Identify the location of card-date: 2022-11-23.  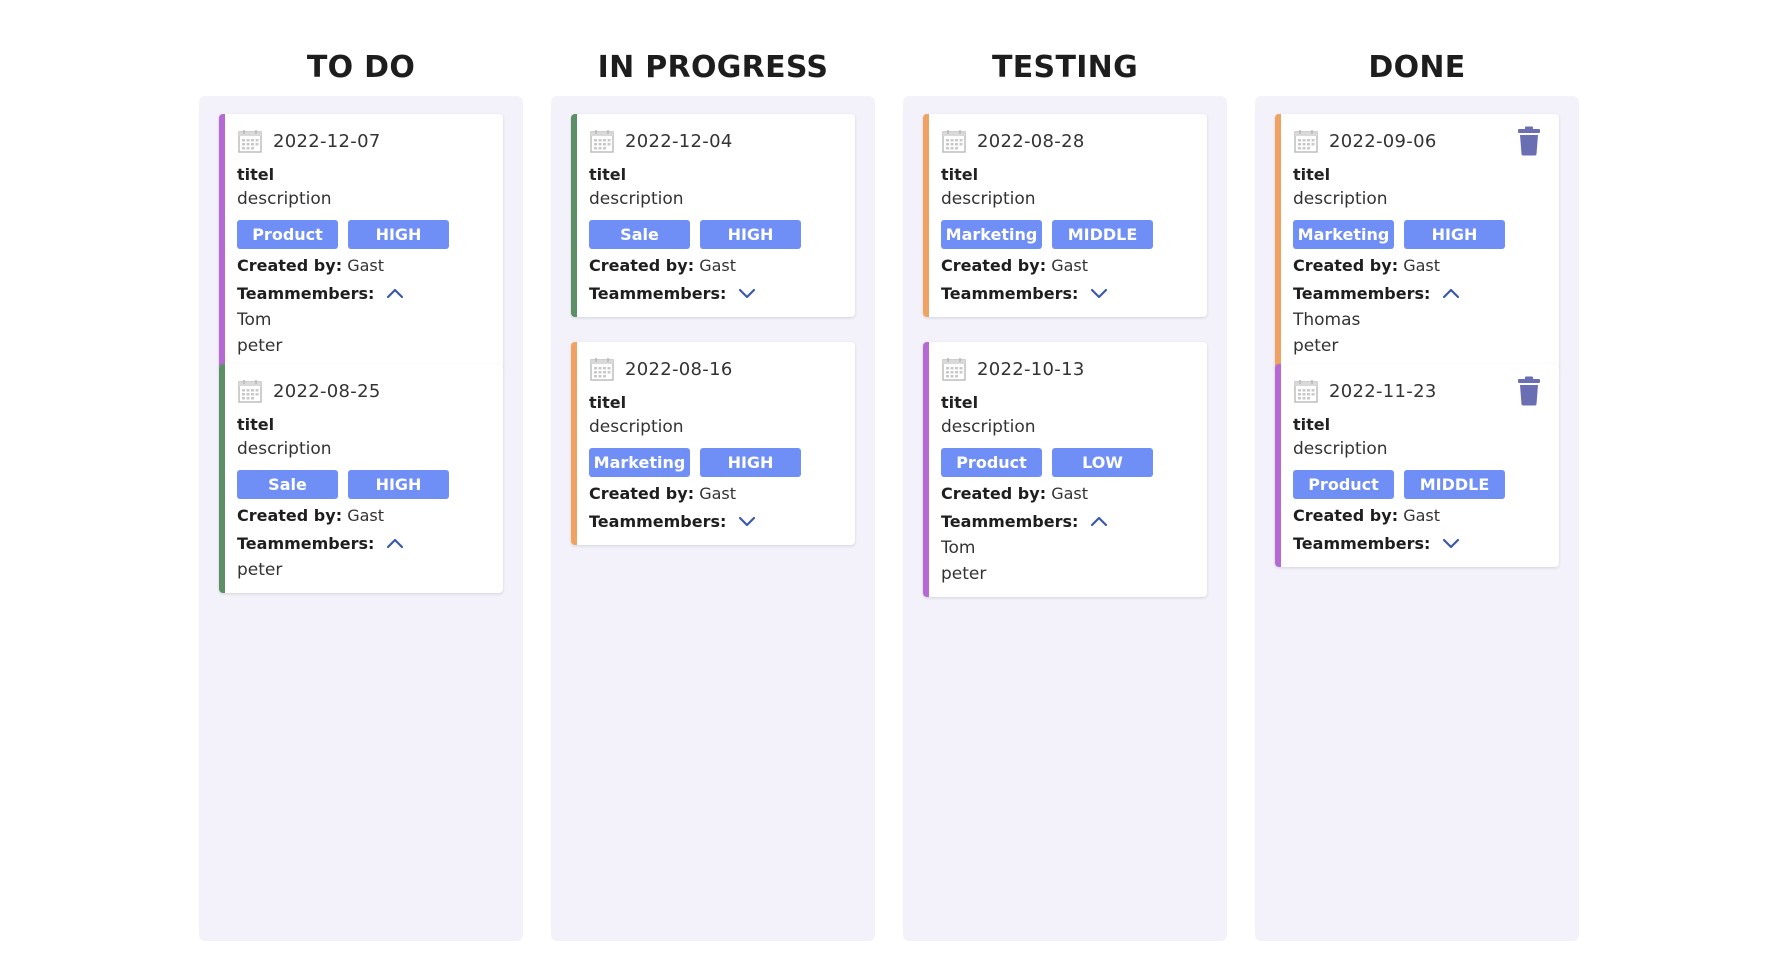
(1383, 391).